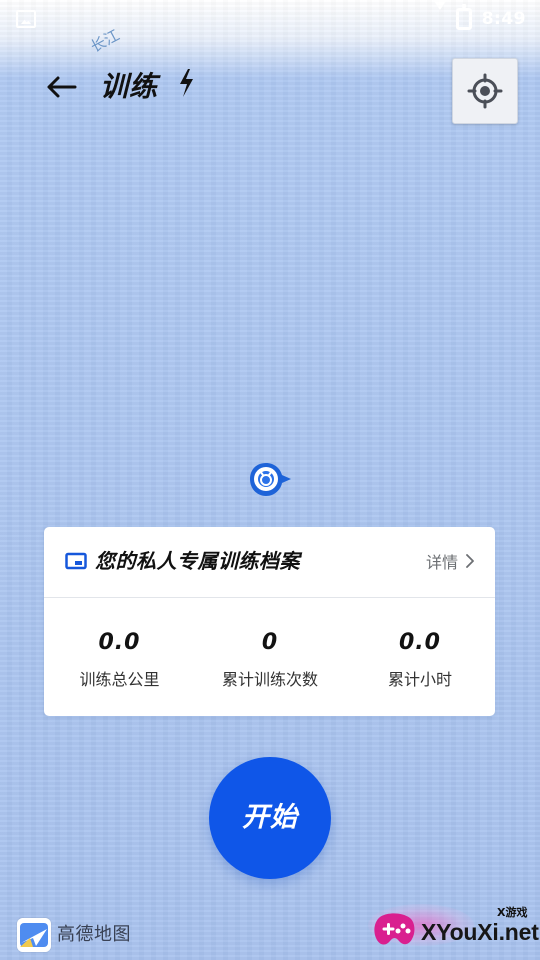 This screenshot has width=540, height=960. What do you see at coordinates (270, 19) in the screenshot?
I see `status-bar: 8:49` at bounding box center [270, 19].